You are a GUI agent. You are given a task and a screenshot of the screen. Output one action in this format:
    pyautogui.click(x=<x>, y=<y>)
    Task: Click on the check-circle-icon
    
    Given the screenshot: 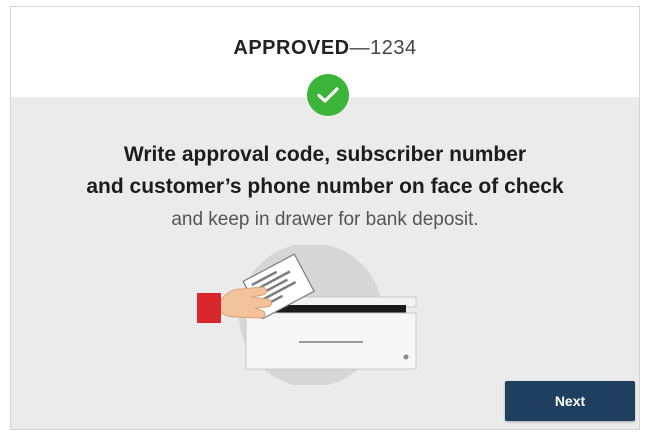 What is the action you would take?
    pyautogui.click(x=328, y=95)
    